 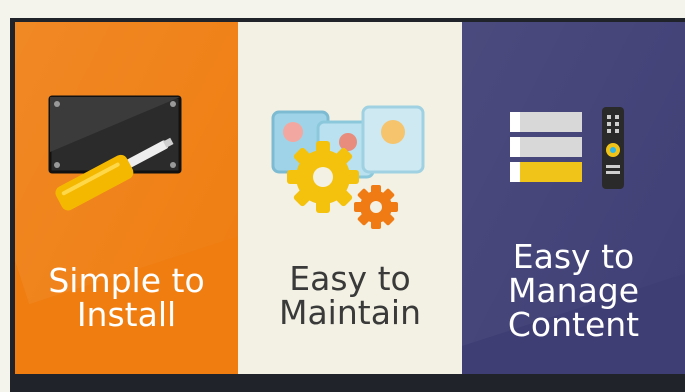 What do you see at coordinates (567, 148) in the screenshot?
I see `remote-playlist-icon` at bounding box center [567, 148].